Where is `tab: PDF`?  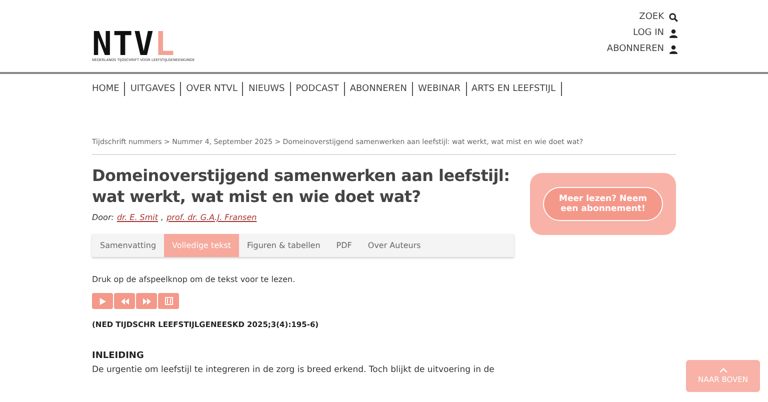
tab: PDF is located at coordinates (344, 245).